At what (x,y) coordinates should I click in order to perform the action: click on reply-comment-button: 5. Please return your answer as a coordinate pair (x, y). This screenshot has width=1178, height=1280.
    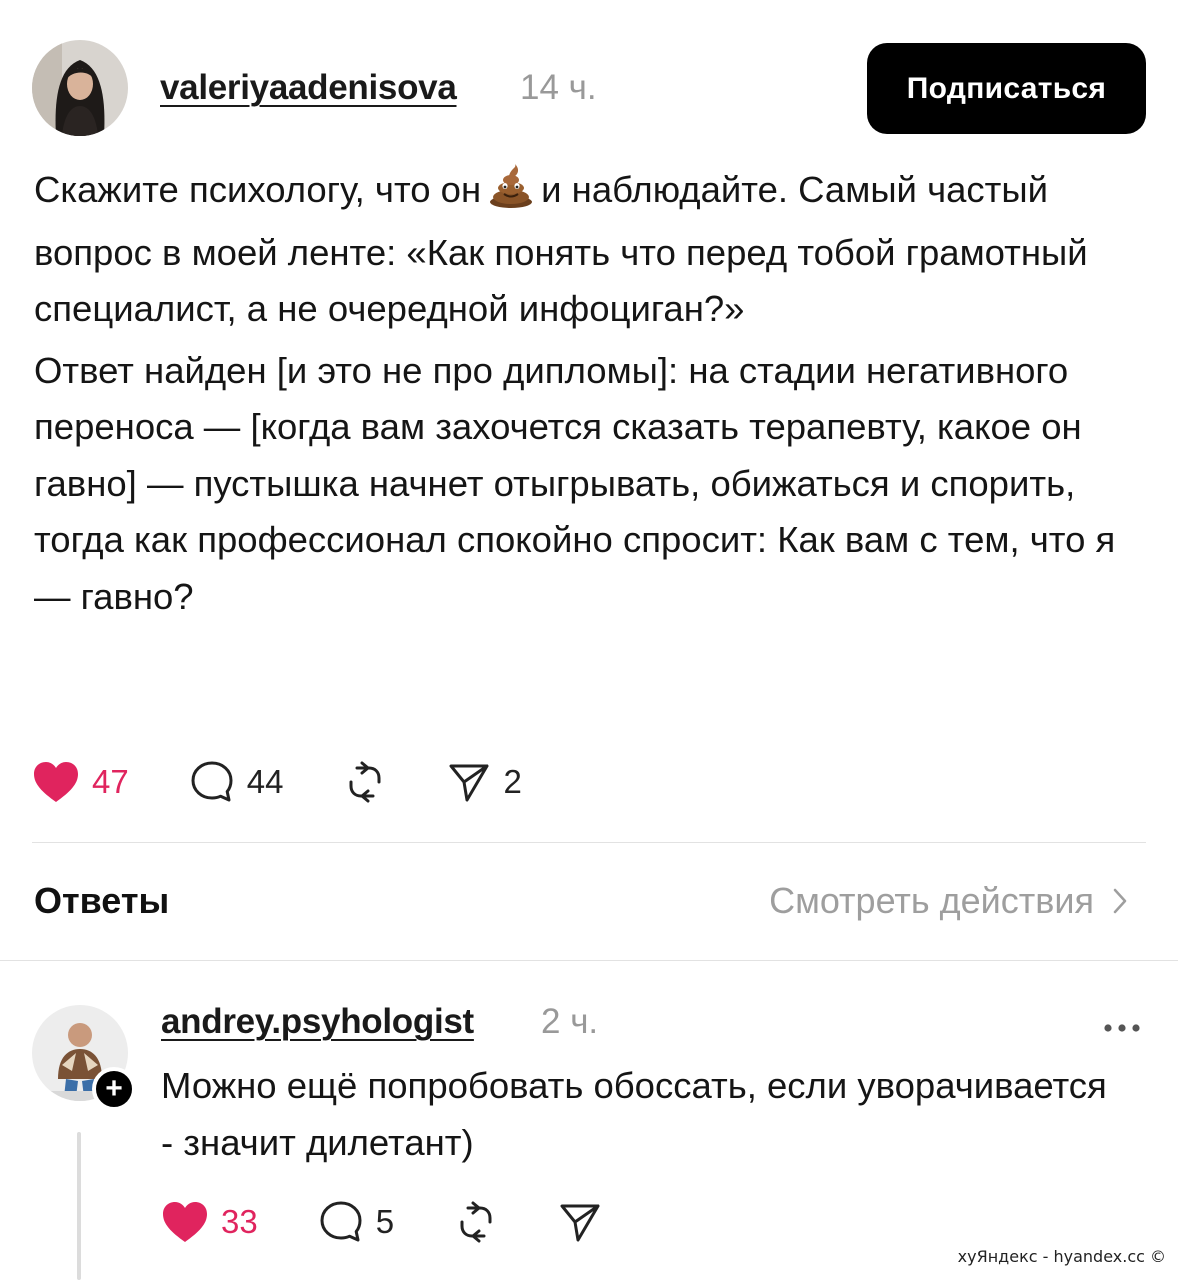
    Looking at the image, I should click on (356, 1222).